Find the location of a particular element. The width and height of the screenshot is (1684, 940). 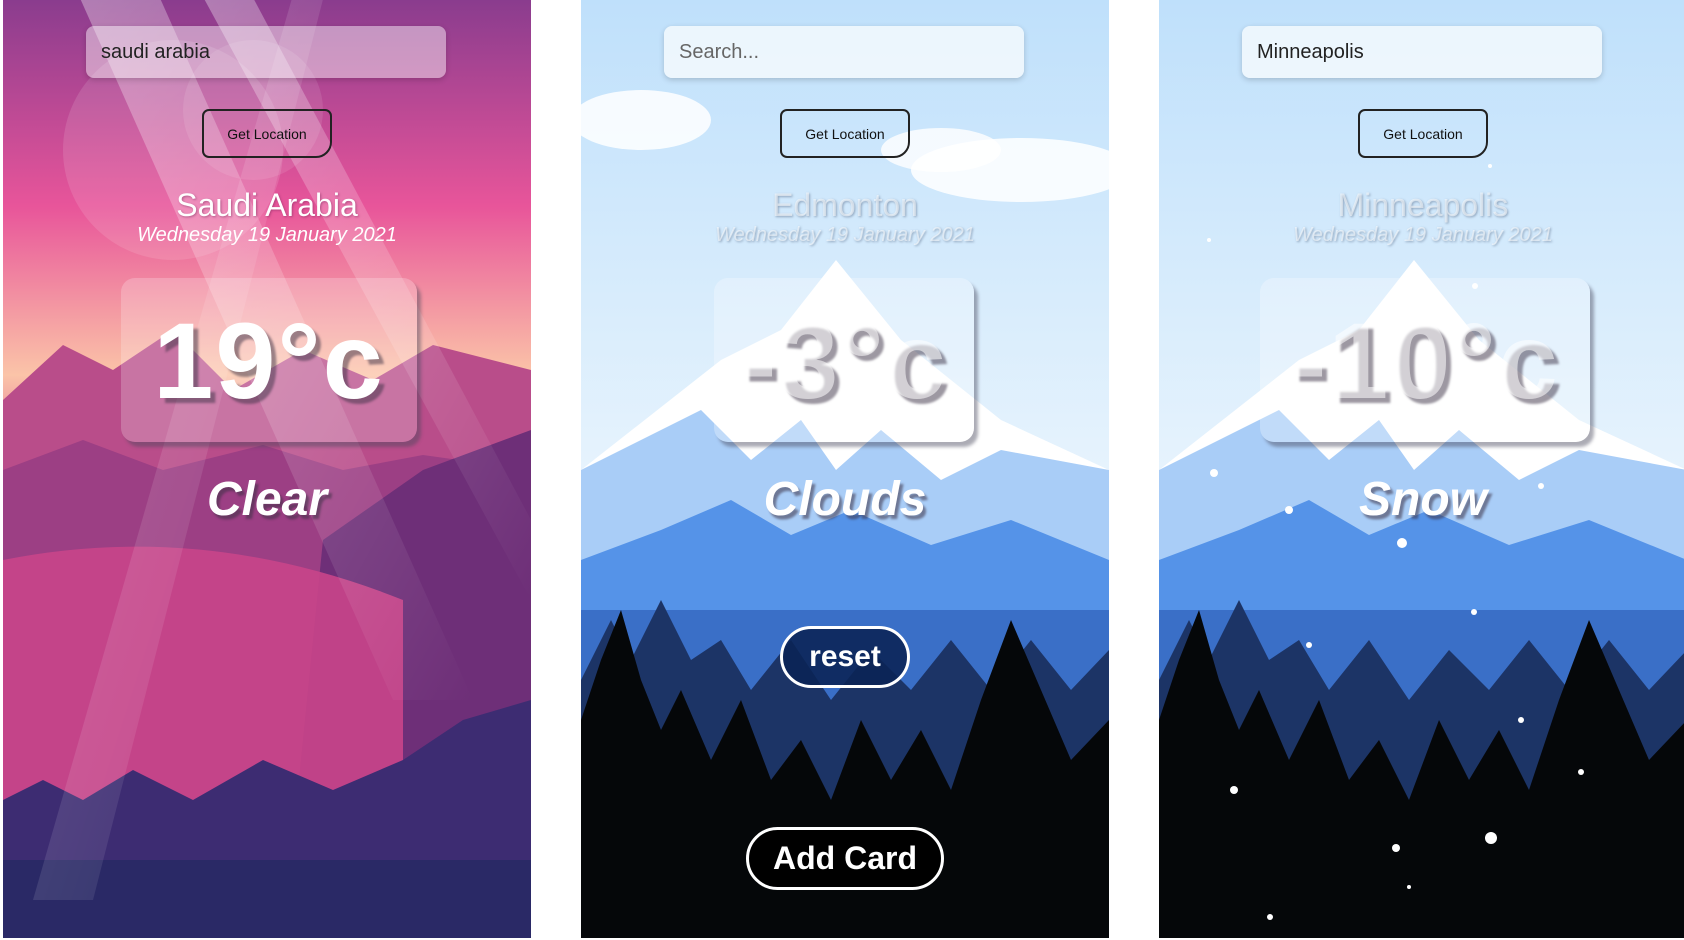

temperature-value: 19°c is located at coordinates (269, 360).